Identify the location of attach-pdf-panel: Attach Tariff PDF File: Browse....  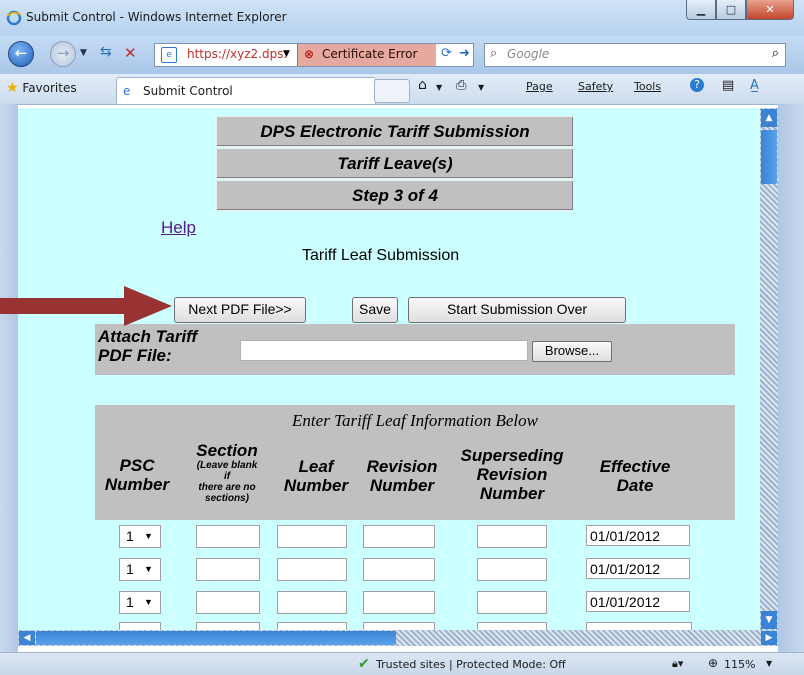
(415, 349).